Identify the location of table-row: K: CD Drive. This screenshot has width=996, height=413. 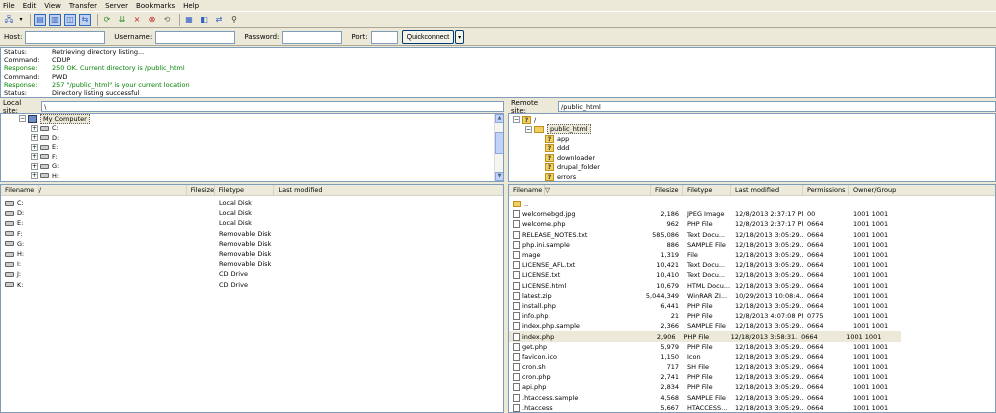
(252, 285).